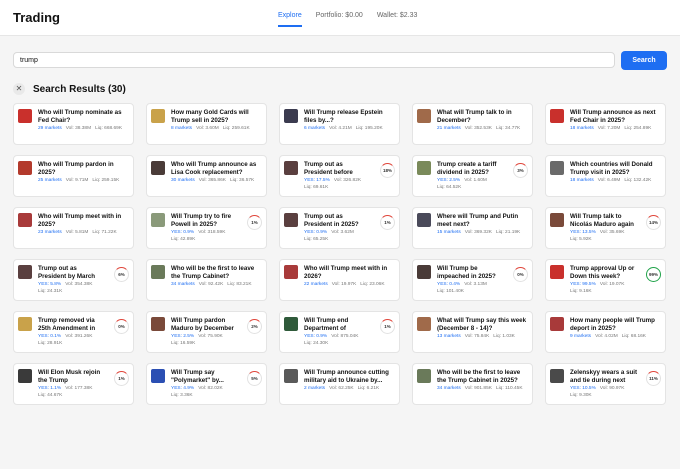 The height and width of the screenshot is (469, 680). What do you see at coordinates (644, 60) in the screenshot?
I see `search-button: Search` at bounding box center [644, 60].